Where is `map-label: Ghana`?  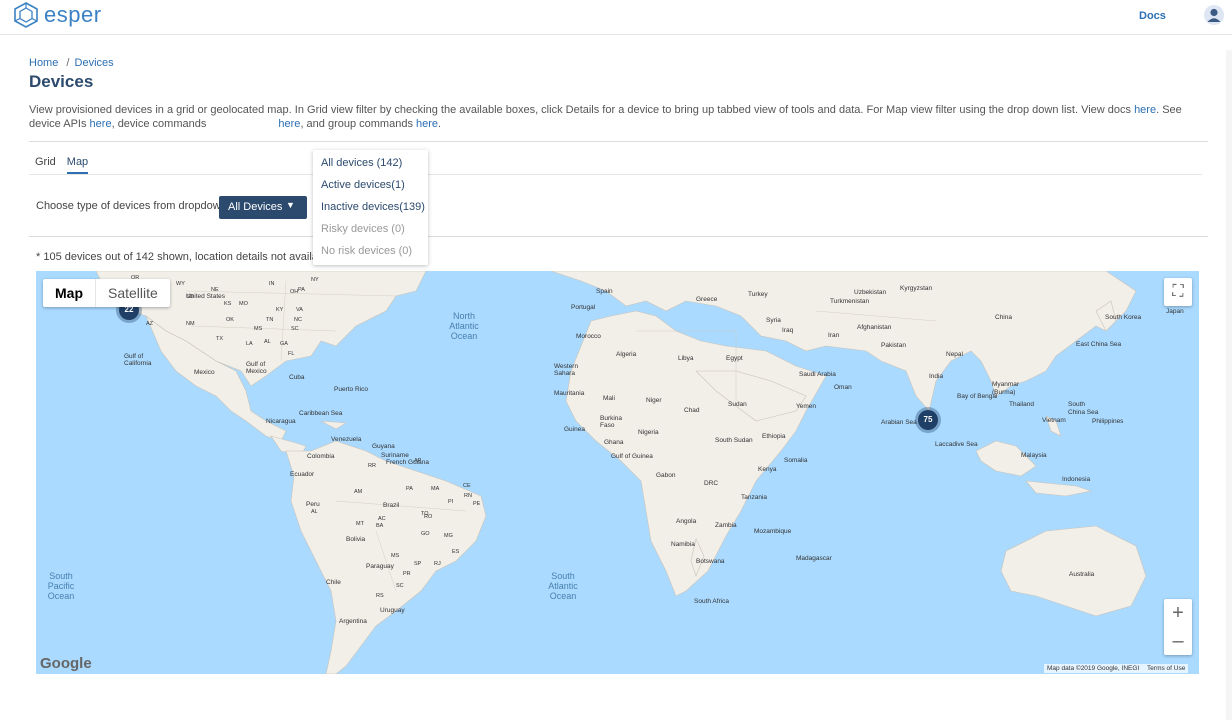
map-label: Ghana is located at coordinates (614, 442).